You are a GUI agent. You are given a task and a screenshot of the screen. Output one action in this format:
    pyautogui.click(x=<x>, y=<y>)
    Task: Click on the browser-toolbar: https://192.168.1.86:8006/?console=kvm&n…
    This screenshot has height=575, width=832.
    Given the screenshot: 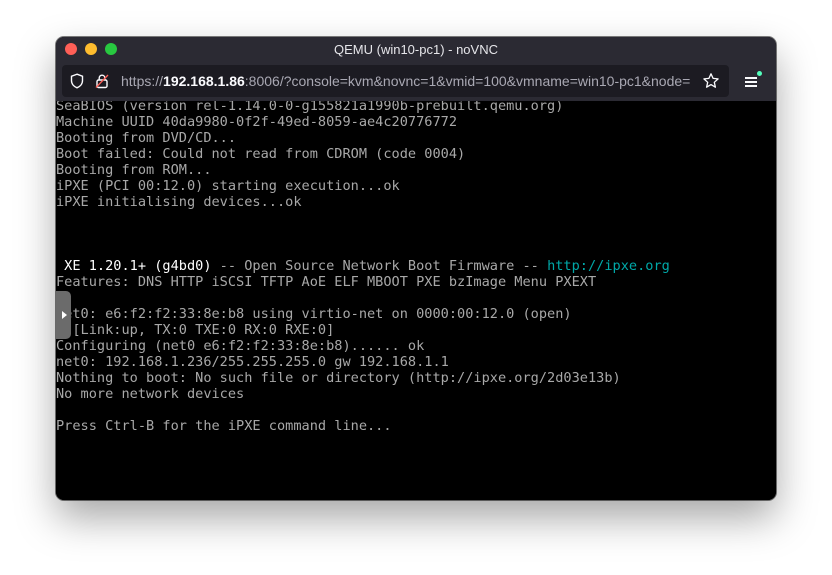 What is the action you would take?
    pyautogui.click(x=416, y=81)
    